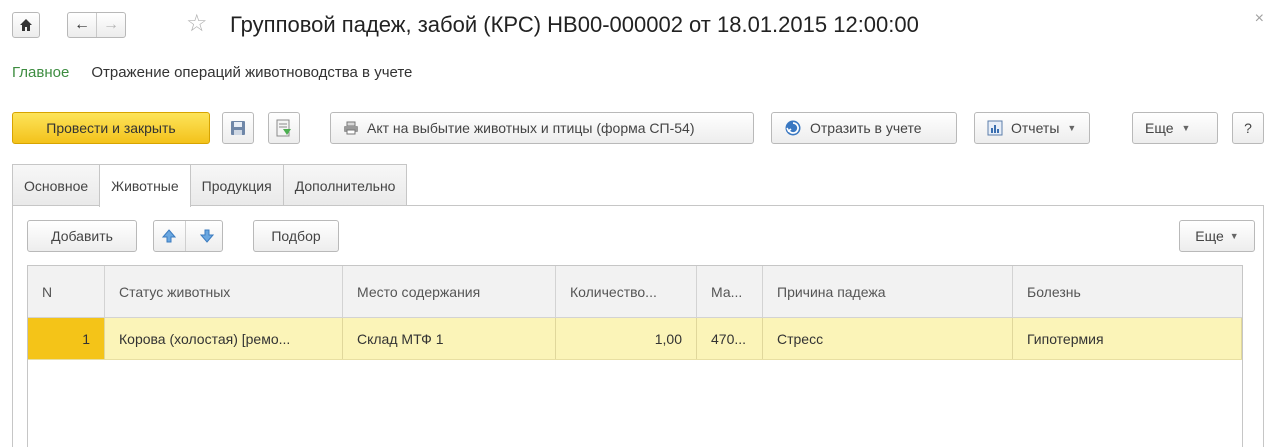 This screenshot has height=447, width=1276. I want to click on move-down-icon, so click(207, 236).